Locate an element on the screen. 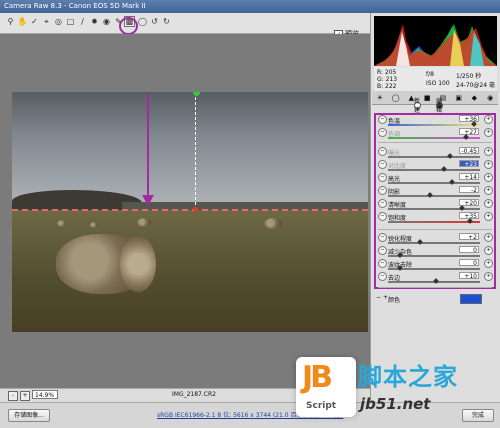 The width and height of the screenshot is (500, 428). tab-lens-icon: ▣ is located at coordinates (459, 97).